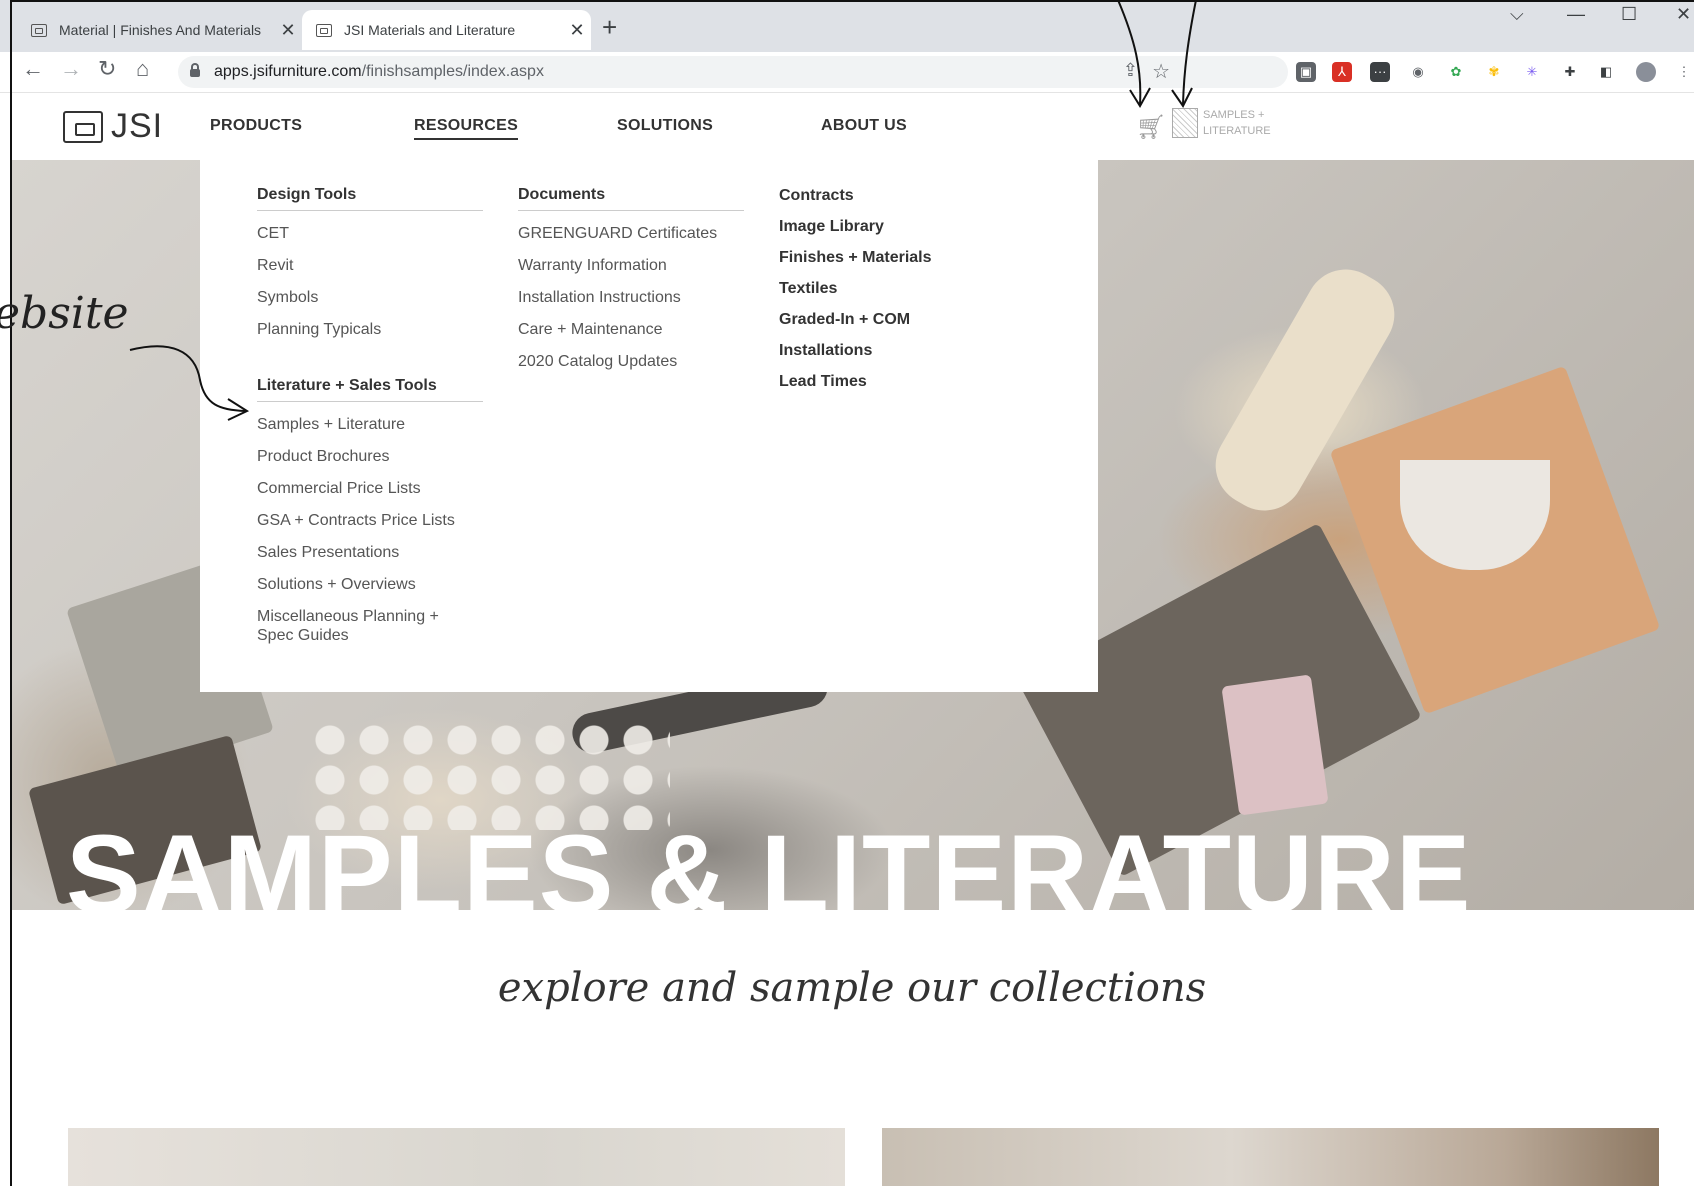 The image size is (1694, 1186). Describe the element at coordinates (1684, 72) in the screenshot. I see `menu-kebab-icon: ⋮` at that location.